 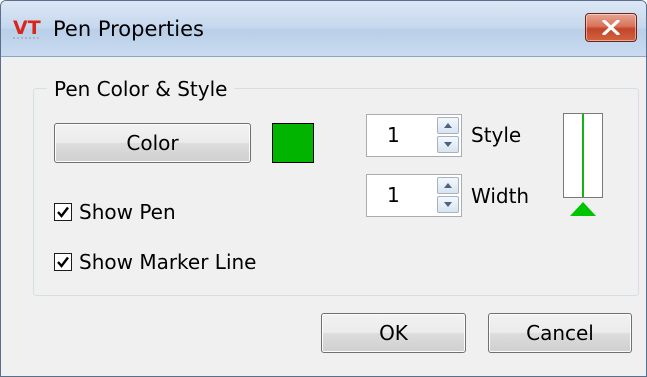 What do you see at coordinates (127, 212) in the screenshot?
I see `show-pen-label: Show Pen` at bounding box center [127, 212].